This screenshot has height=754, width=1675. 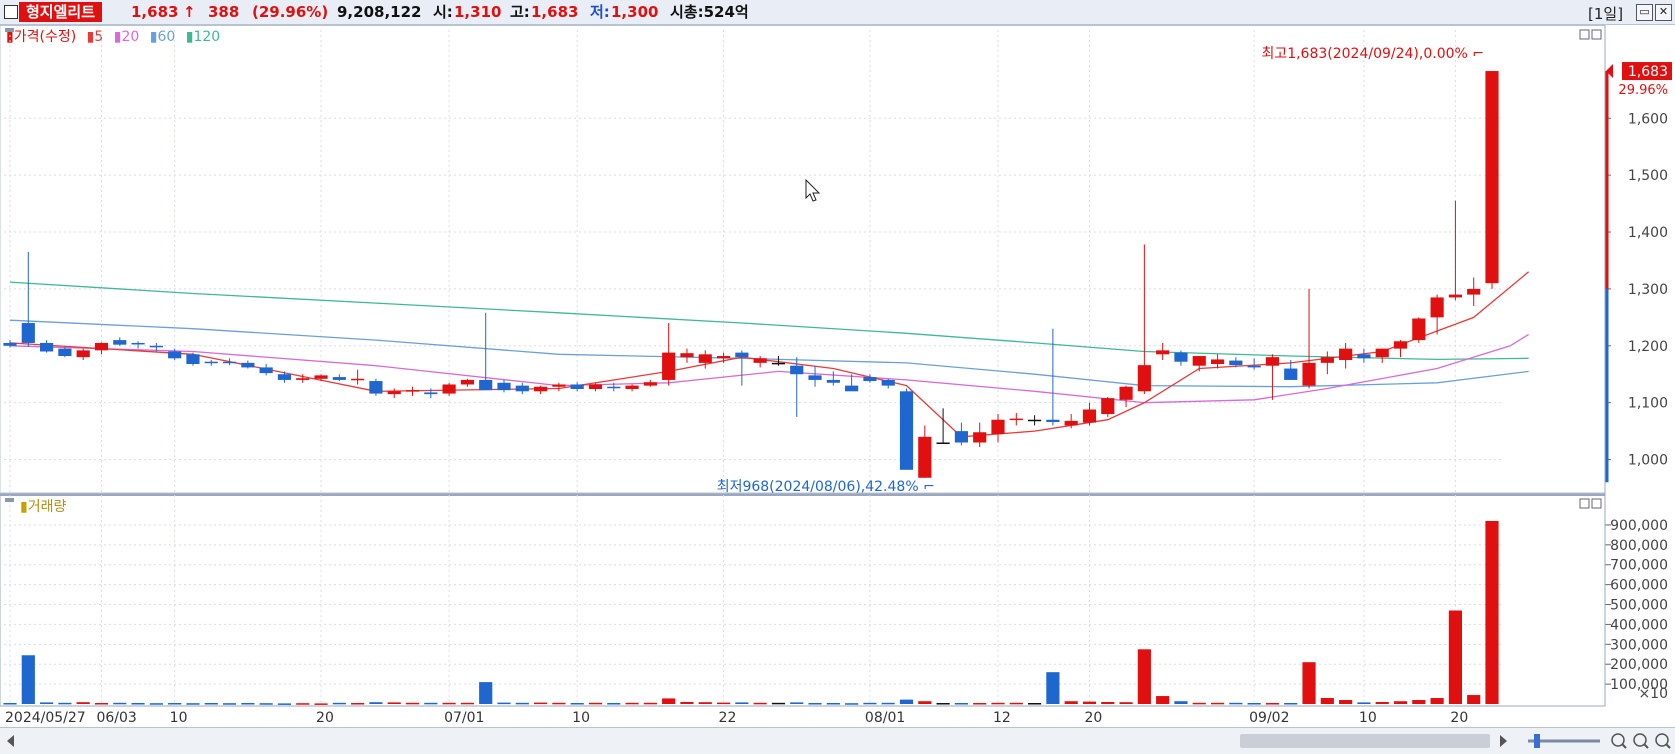 What do you see at coordinates (1503, 741) in the screenshot?
I see `scroll-right-icon` at bounding box center [1503, 741].